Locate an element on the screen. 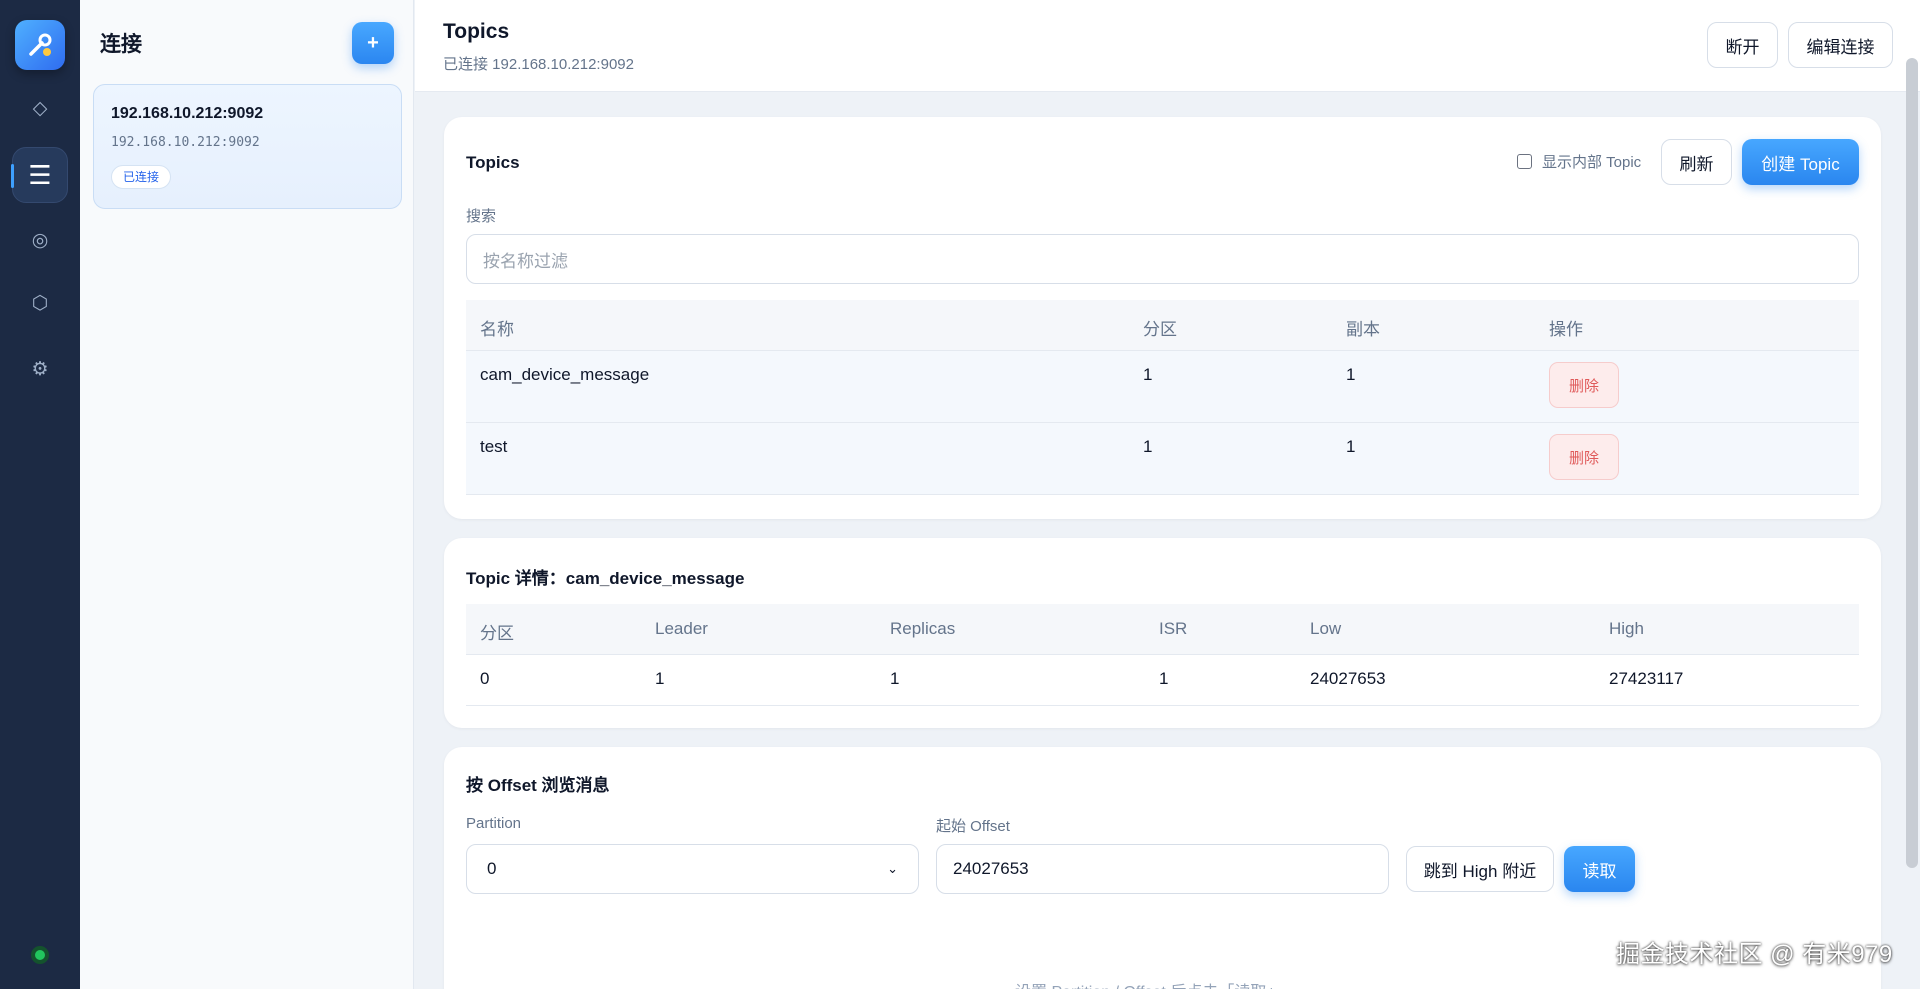 This screenshot has width=1920, height=989. topics-card-title: Topics is located at coordinates (493, 162).